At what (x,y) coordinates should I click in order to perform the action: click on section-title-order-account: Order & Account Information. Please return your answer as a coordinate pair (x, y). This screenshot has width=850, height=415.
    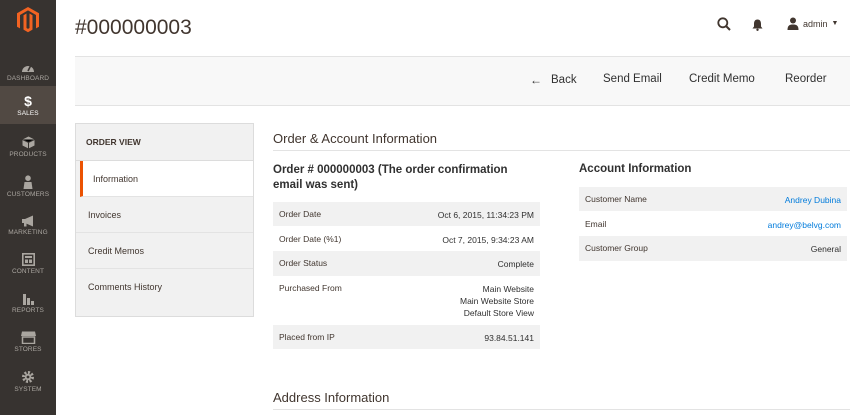
    Looking at the image, I should click on (355, 138).